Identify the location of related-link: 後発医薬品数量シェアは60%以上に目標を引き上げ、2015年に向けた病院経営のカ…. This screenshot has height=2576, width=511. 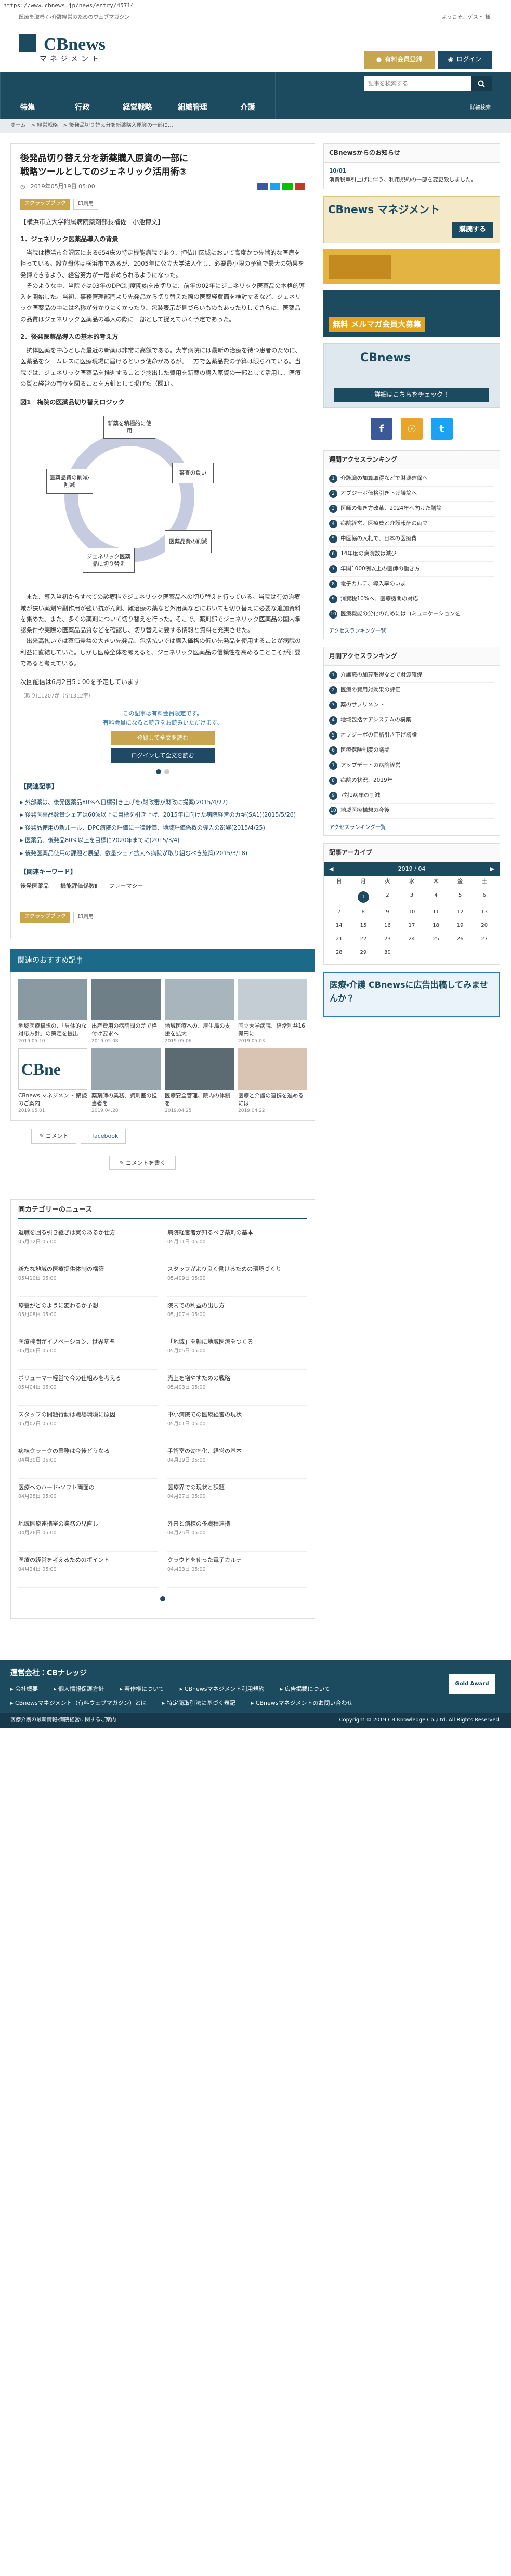
(162, 815).